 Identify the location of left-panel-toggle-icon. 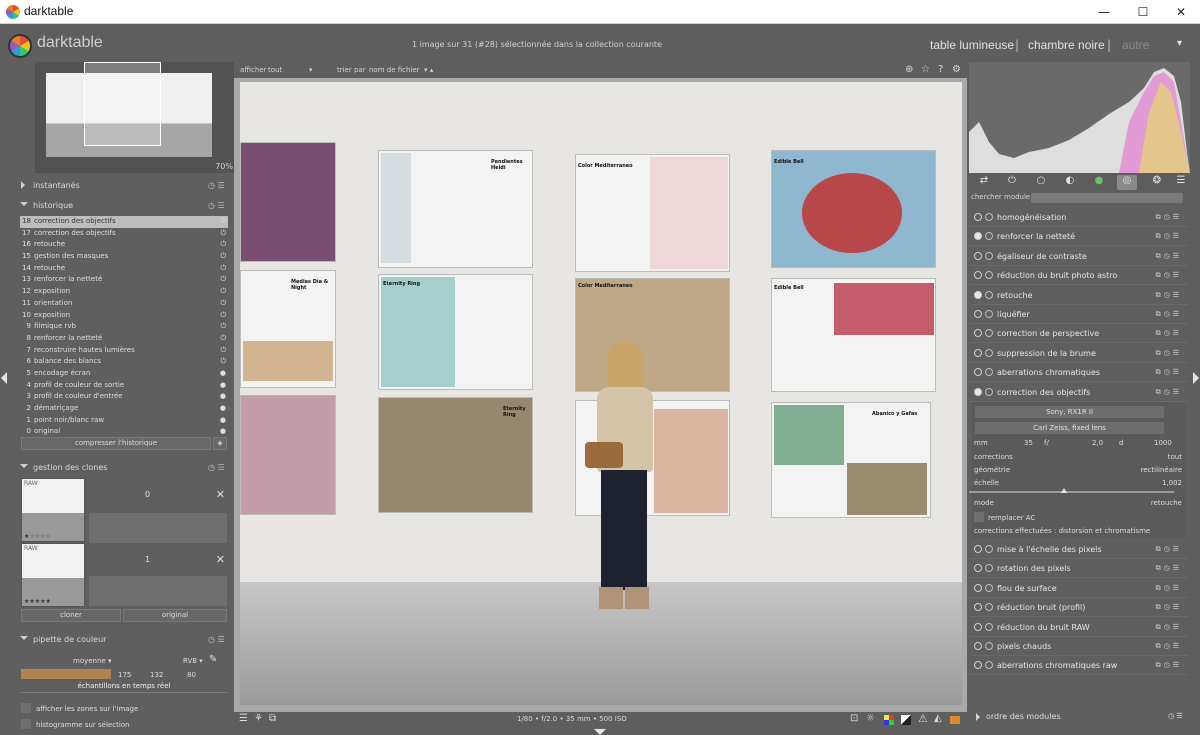
(4, 378).